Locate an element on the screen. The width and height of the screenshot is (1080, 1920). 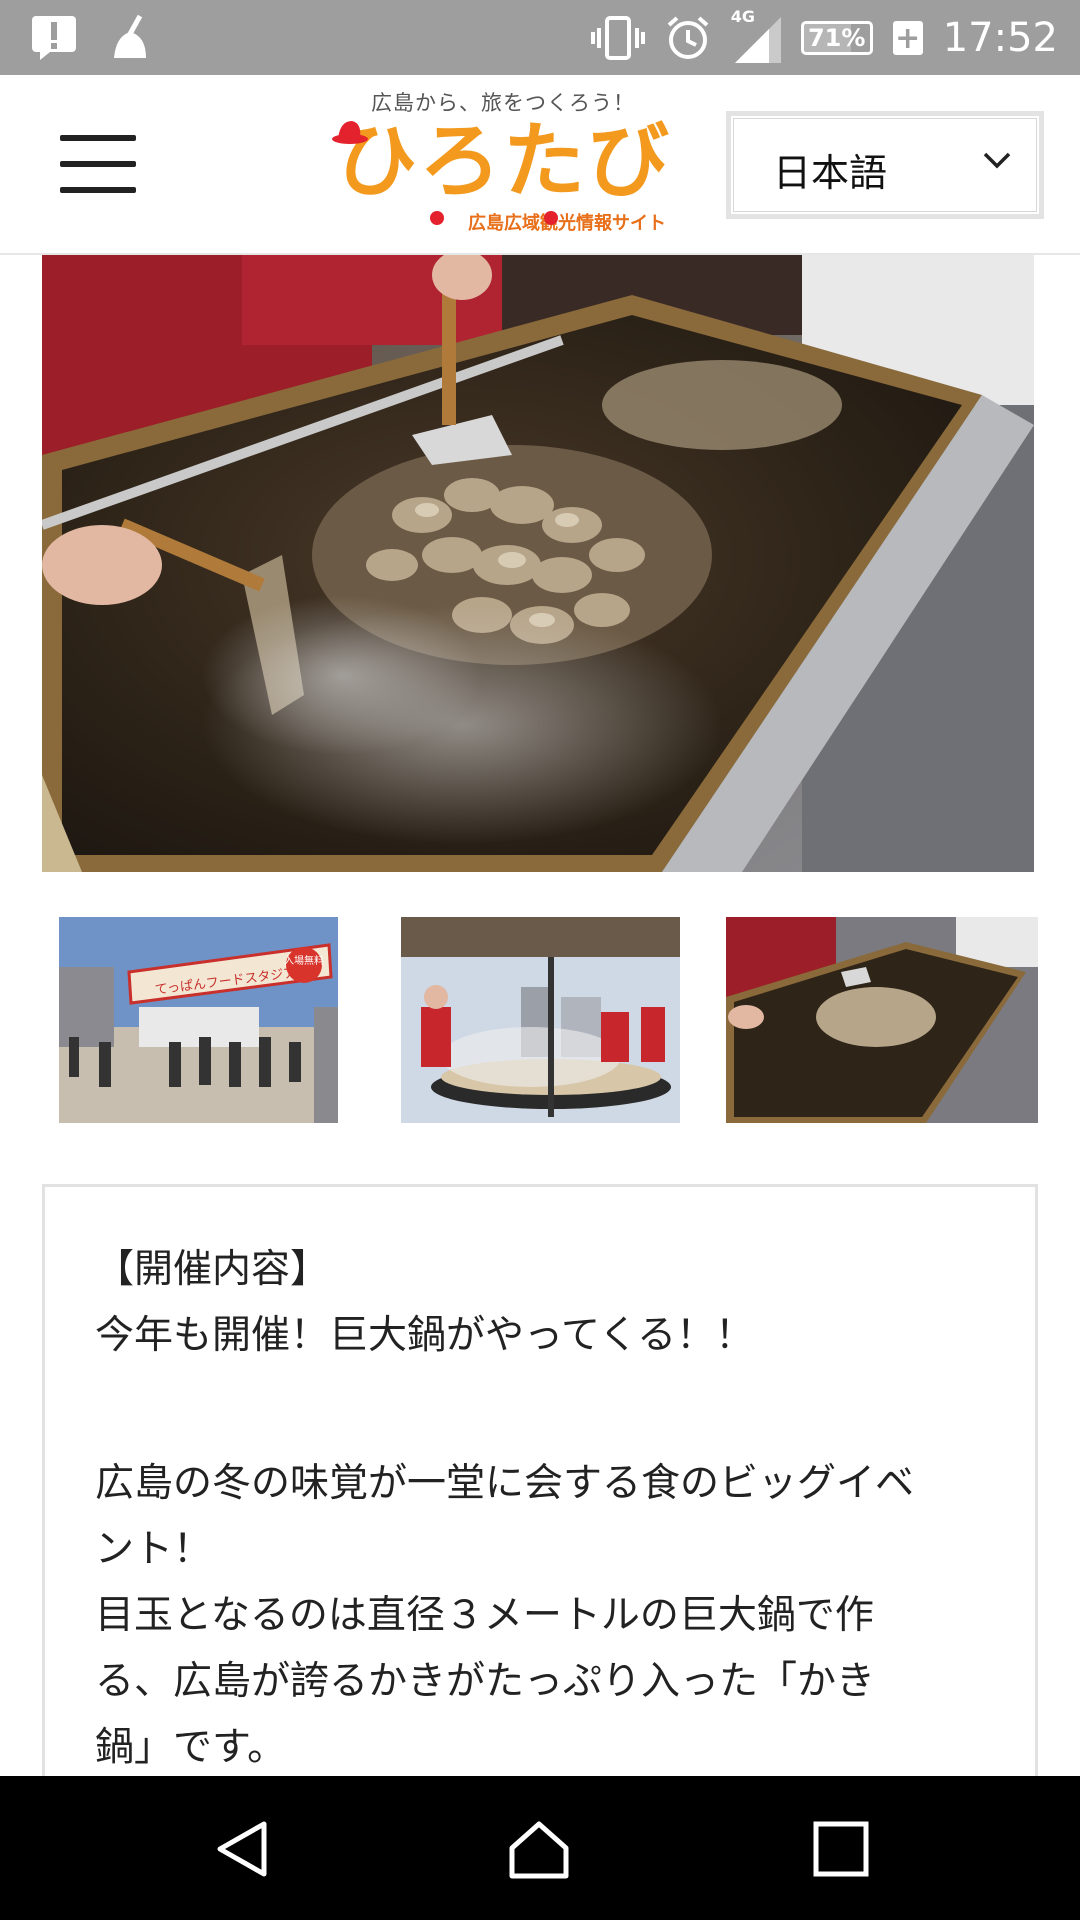
status-bar: 4G 71% + 17:52 is located at coordinates (540, 37).